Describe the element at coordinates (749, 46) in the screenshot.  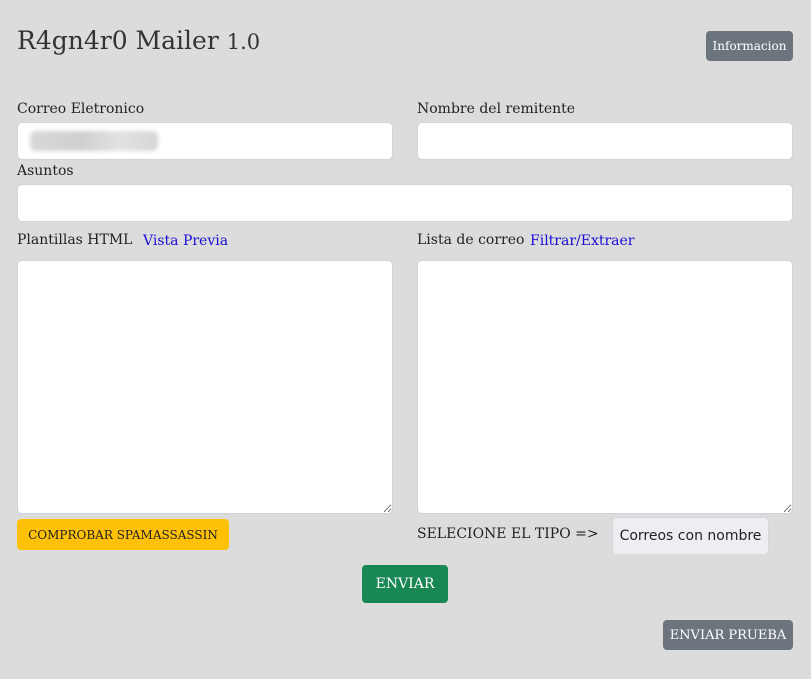
I see `info-button: Informacion` at that location.